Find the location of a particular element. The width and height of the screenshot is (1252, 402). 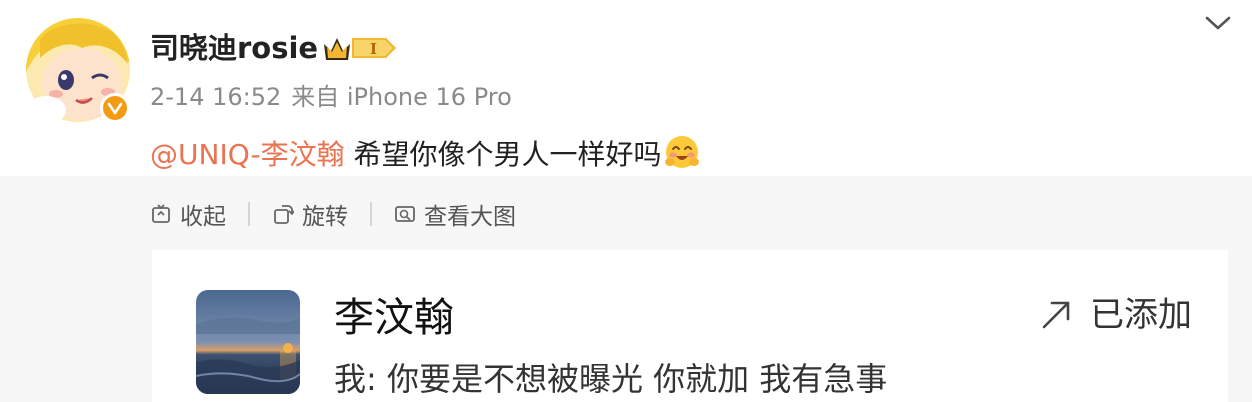

arrow-up-right-icon is located at coordinates (1056, 315).